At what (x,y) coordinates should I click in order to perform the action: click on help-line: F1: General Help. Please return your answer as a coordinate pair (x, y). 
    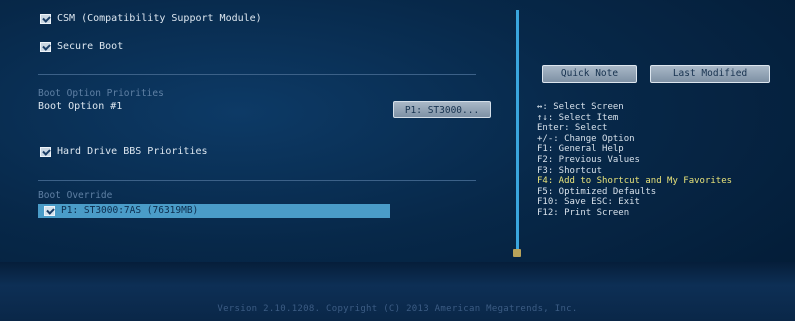
    Looking at the image, I should click on (580, 149).